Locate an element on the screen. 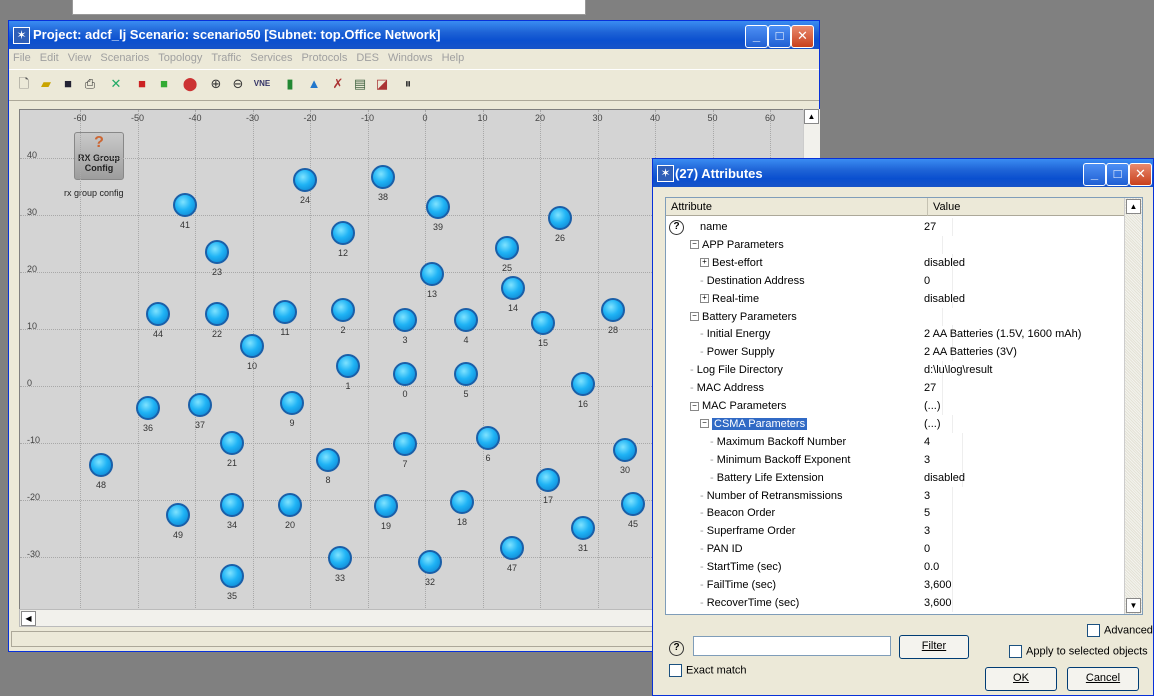 The height and width of the screenshot is (696, 1154). failure-icon: ⬤ is located at coordinates (190, 84).